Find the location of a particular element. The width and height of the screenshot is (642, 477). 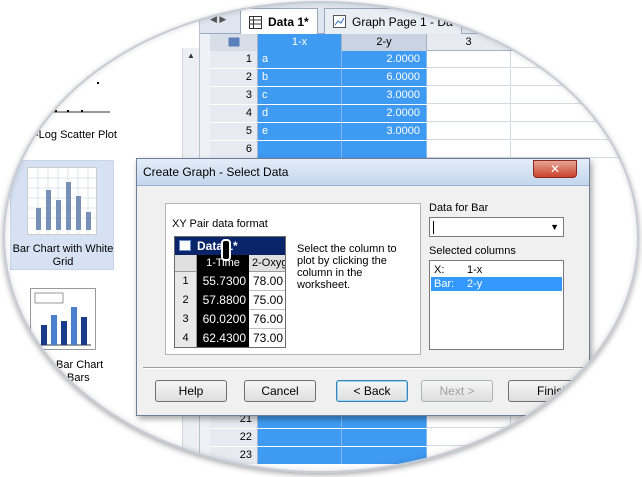

table-row: 22 is located at coordinates (424, 437).